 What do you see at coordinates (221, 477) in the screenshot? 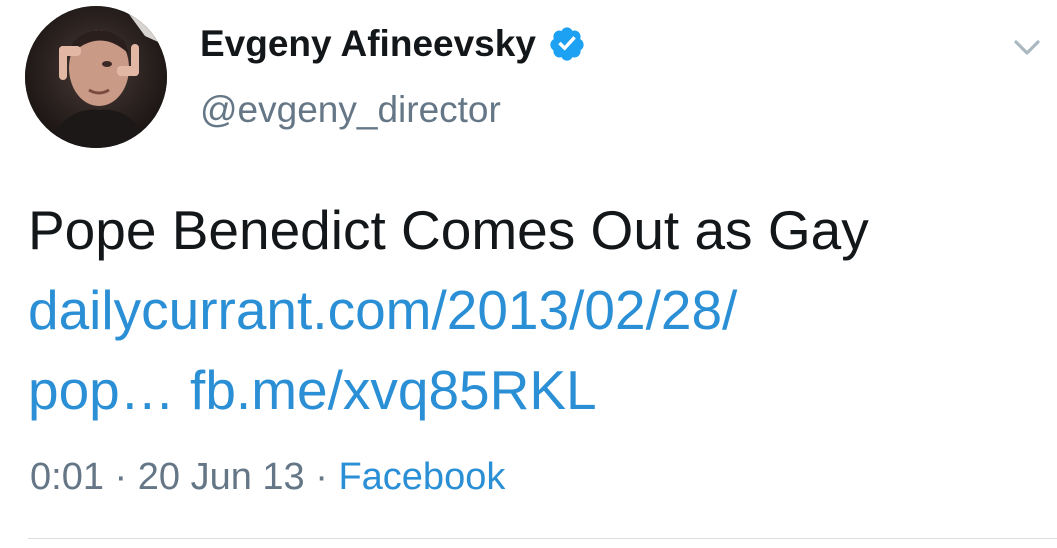
I see `tweet-date: 20 Jun 13` at bounding box center [221, 477].